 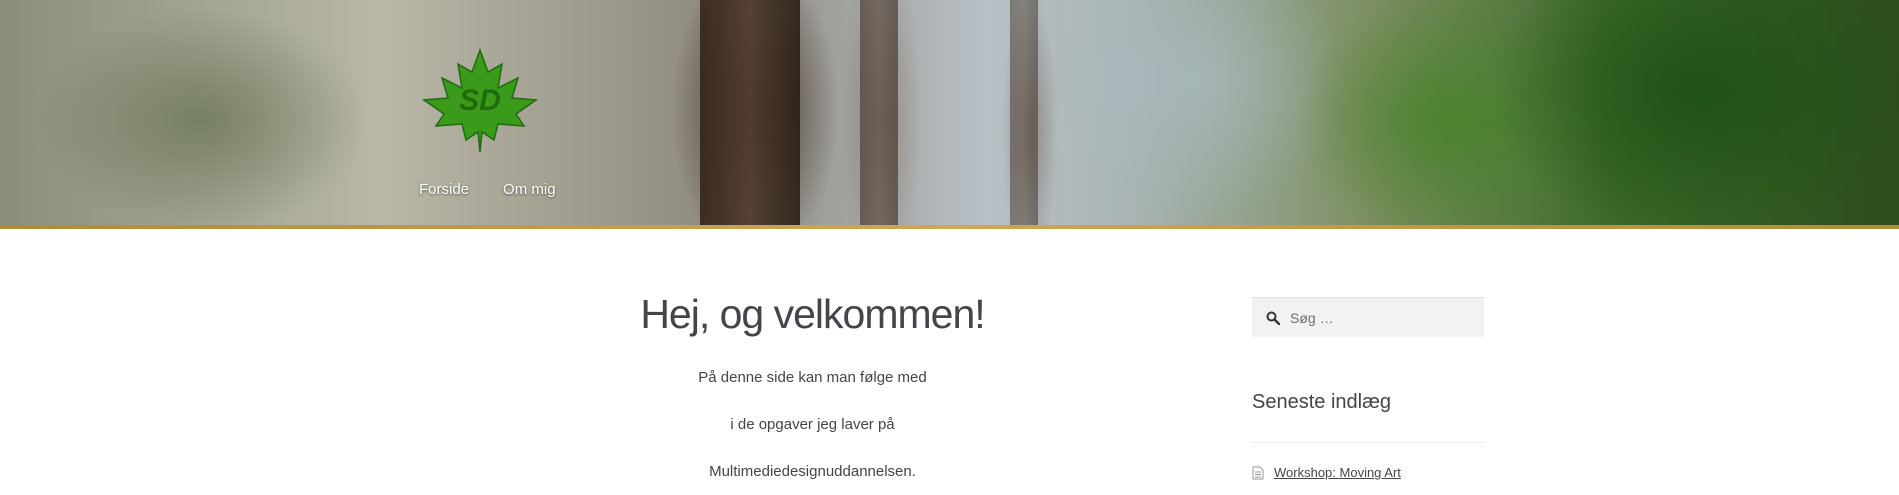 I want to click on intro-paragraph: På denne side kan man følge med, so click(x=812, y=378).